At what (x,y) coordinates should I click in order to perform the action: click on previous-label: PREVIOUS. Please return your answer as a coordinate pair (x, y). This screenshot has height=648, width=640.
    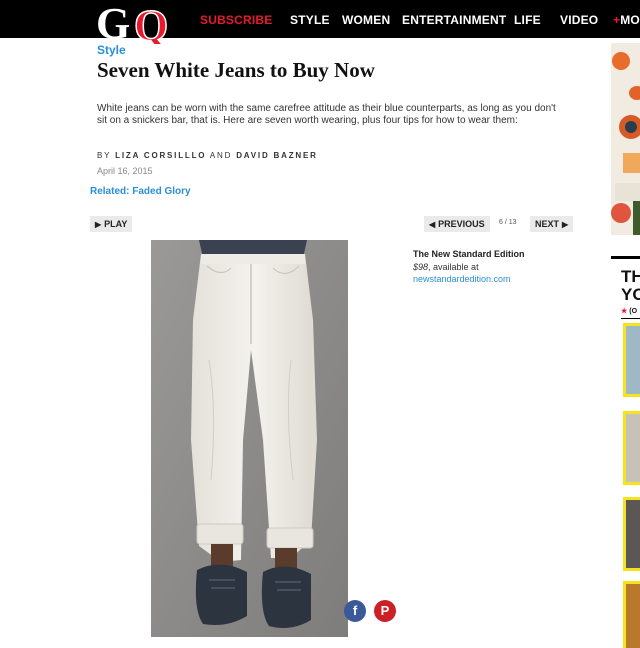
    Looking at the image, I should click on (461, 224).